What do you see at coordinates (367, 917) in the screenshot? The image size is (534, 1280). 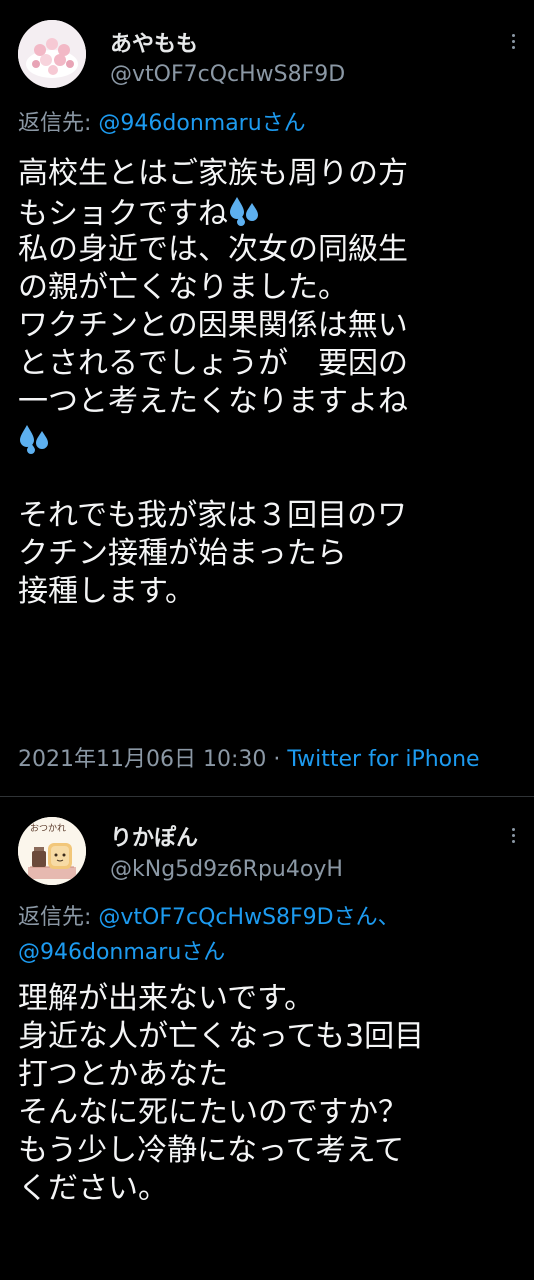 I see `reply-suffix: さん、` at bounding box center [367, 917].